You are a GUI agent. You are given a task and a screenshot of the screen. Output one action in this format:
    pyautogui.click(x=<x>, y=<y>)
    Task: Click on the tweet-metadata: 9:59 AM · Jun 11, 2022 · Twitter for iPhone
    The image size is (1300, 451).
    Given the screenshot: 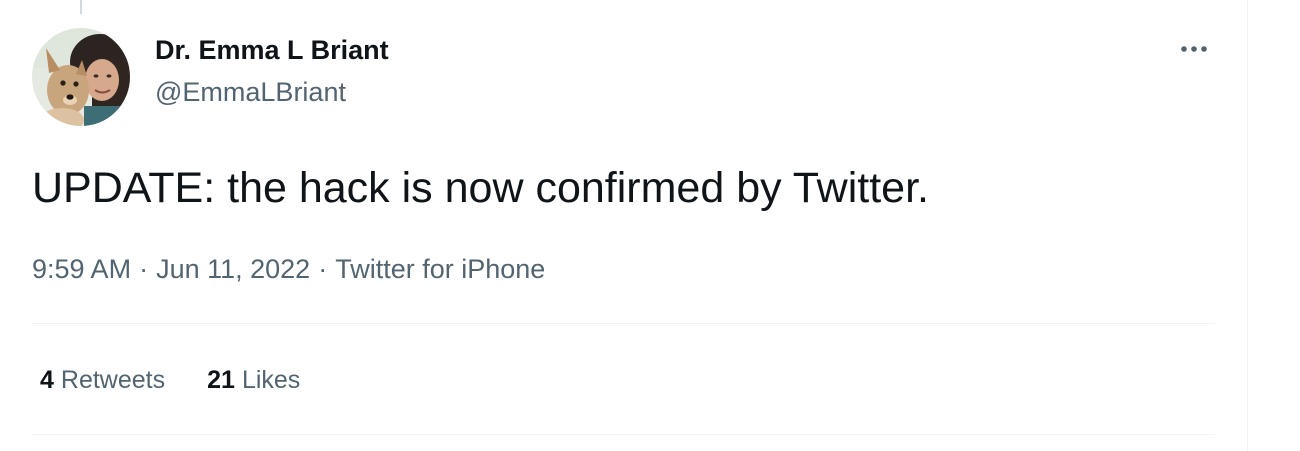 What is the action you would take?
    pyautogui.click(x=288, y=269)
    